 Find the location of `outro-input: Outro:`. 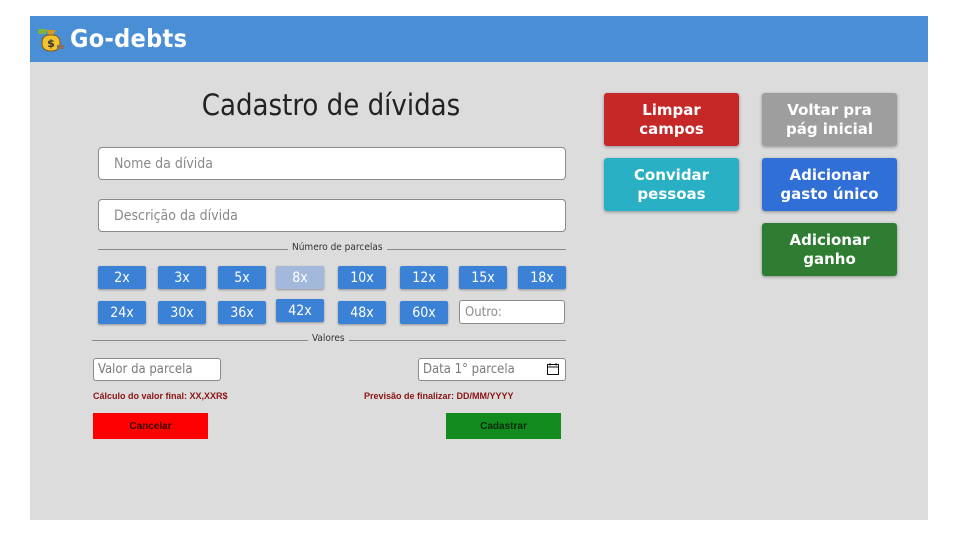

outro-input: Outro: is located at coordinates (512, 312).